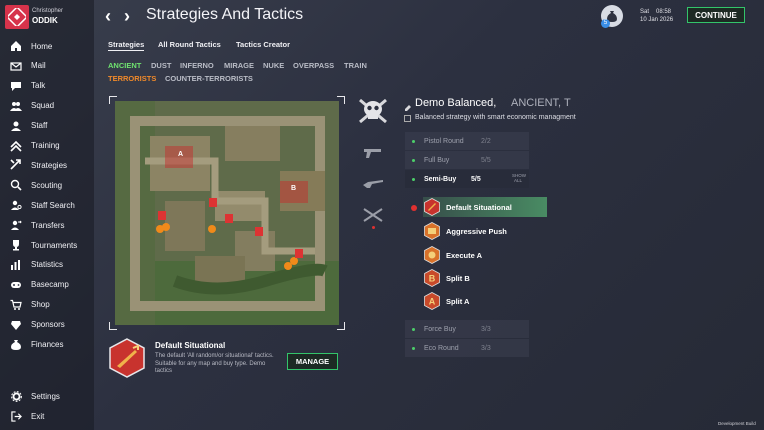 This screenshot has width=764, height=430. What do you see at coordinates (49, 165) in the screenshot?
I see `sidebar-item-label: Strategies` at bounding box center [49, 165].